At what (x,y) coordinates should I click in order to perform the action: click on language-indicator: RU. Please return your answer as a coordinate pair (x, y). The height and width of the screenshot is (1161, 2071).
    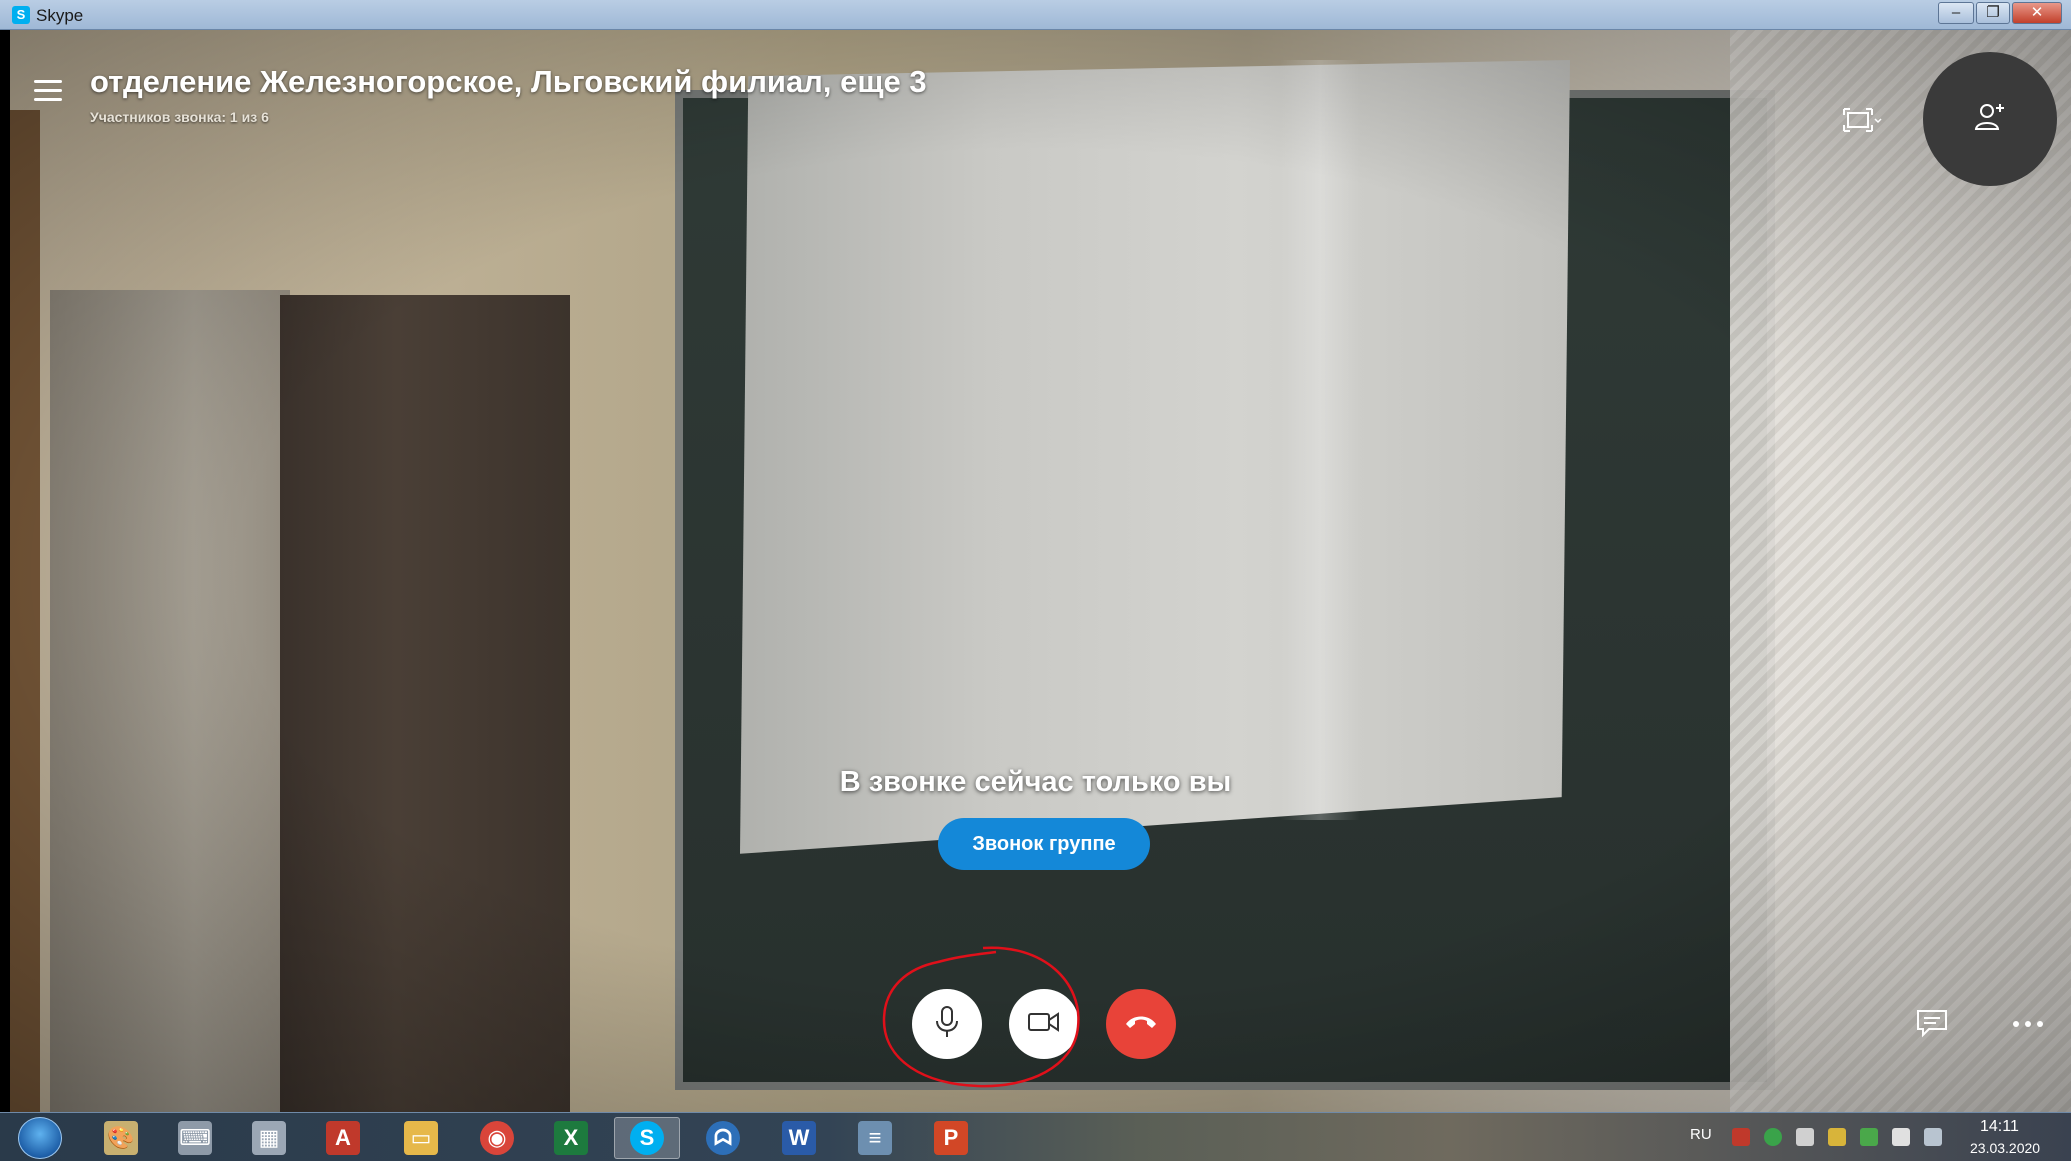
    Looking at the image, I should click on (1701, 1134).